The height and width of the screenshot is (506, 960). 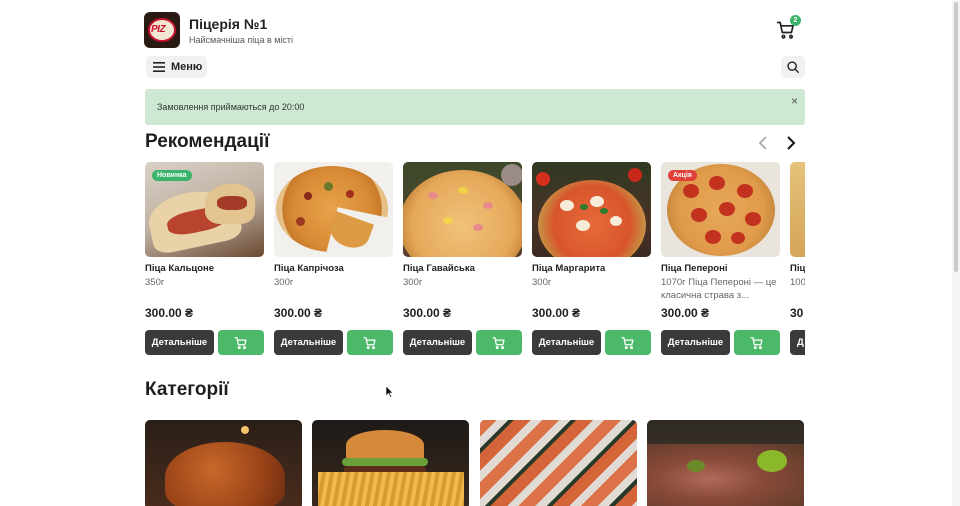 I want to click on product-card: Піца Гавайська 300г 300.00 ₴ Детальніше, so click(x=462, y=259).